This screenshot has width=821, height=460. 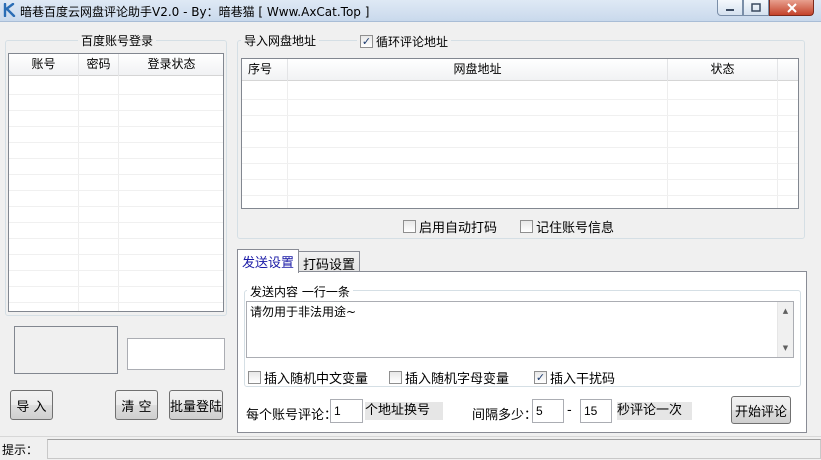 I want to click on insert-letter-var-check-box, so click(x=395, y=377).